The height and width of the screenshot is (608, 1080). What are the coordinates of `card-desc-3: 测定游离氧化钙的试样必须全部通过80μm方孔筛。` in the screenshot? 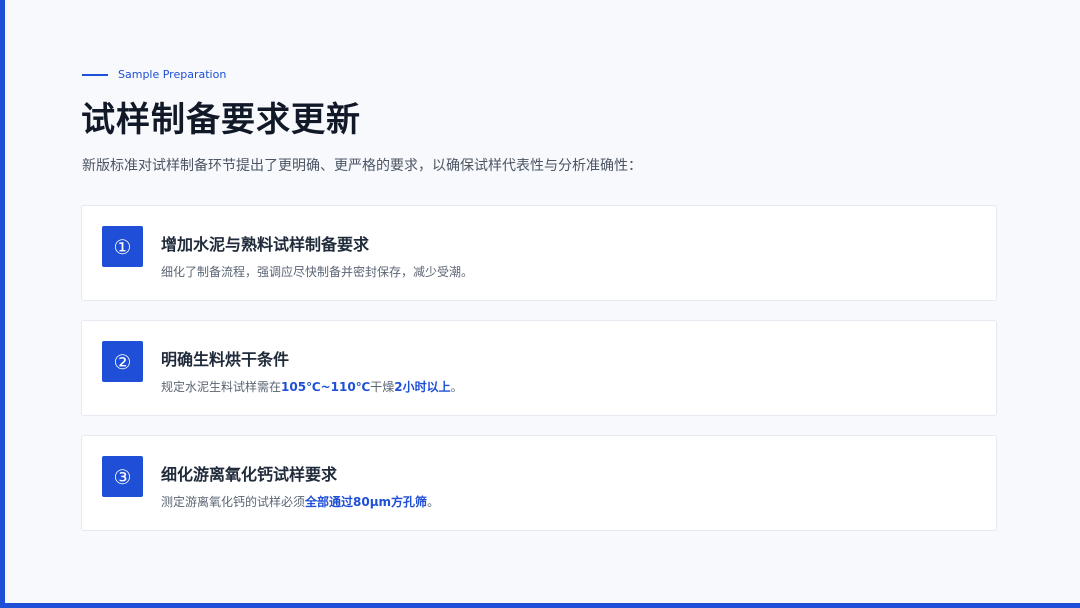 It's located at (300, 501).